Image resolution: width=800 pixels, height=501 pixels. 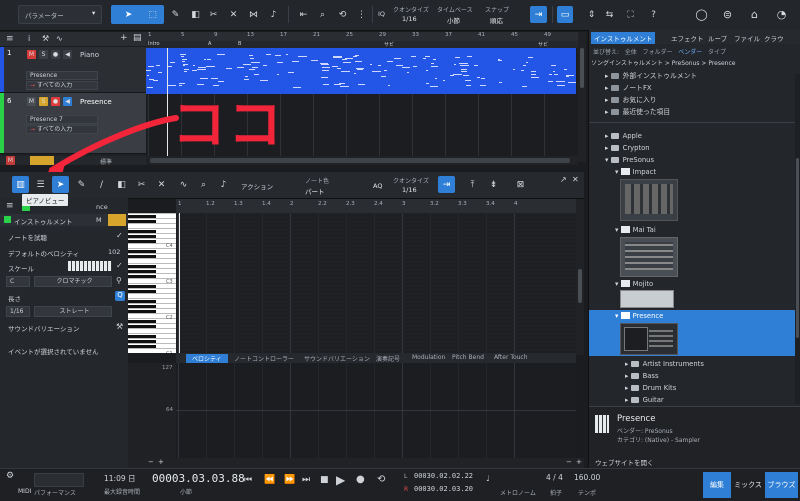 What do you see at coordinates (152, 283) in the screenshot?
I see `piano-keyboard: C4 C3 C2 C1` at bounding box center [152, 283].